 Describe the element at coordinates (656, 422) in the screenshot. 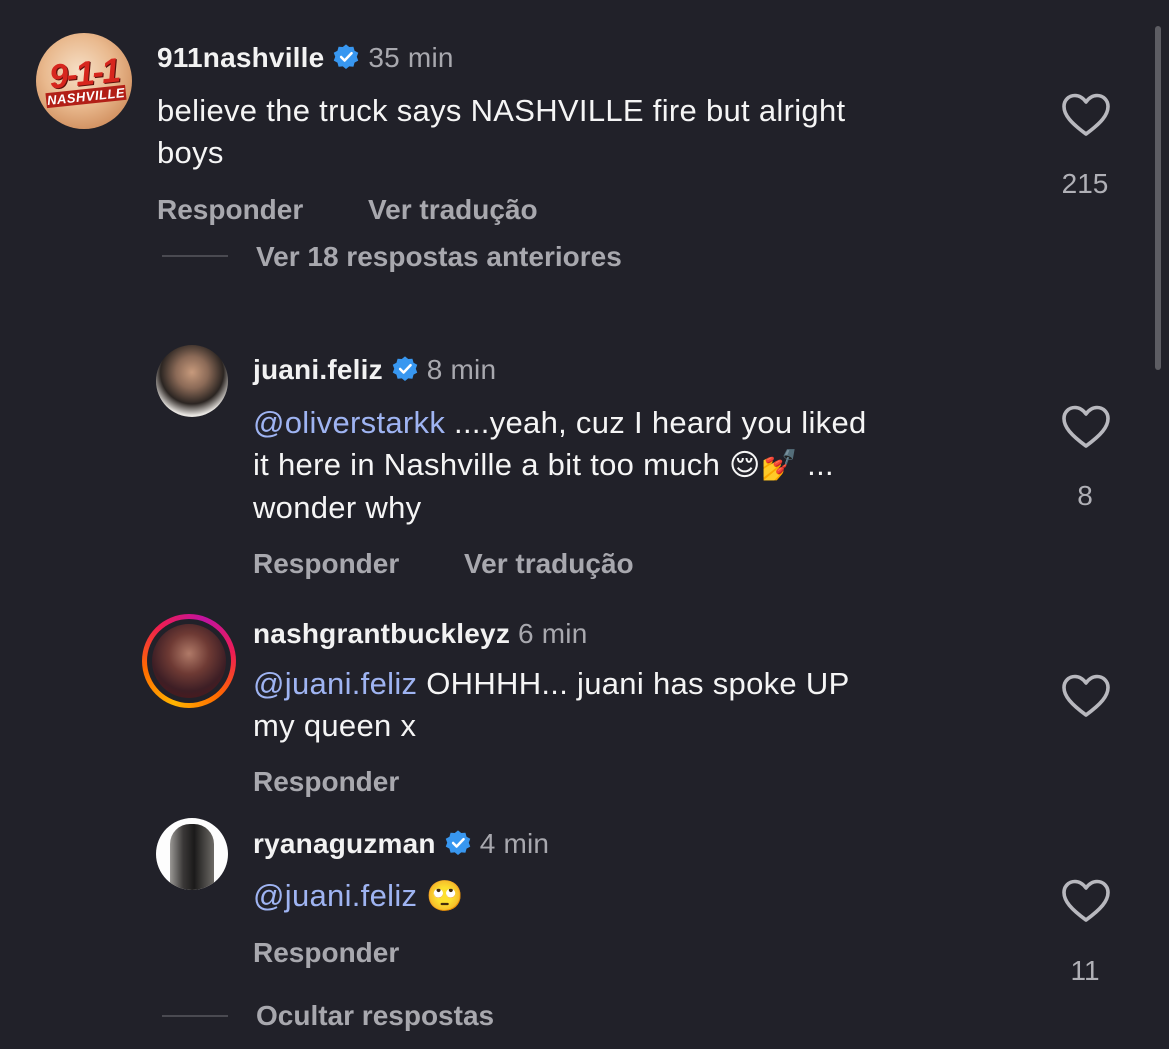

I see `comment-text-span: ....yeah, cuz I heard you liked` at that location.